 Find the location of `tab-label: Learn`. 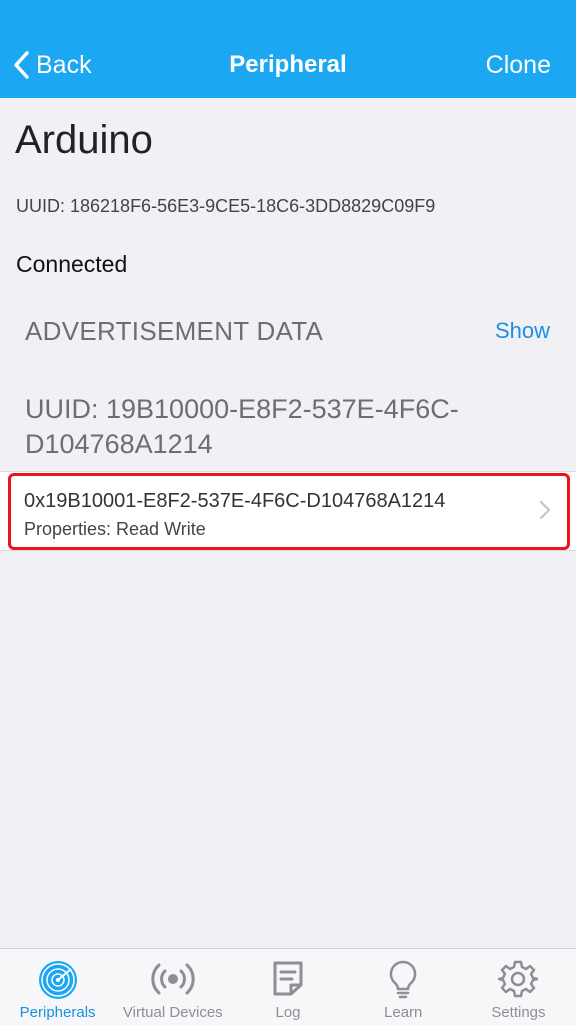

tab-label: Learn is located at coordinates (403, 1012).